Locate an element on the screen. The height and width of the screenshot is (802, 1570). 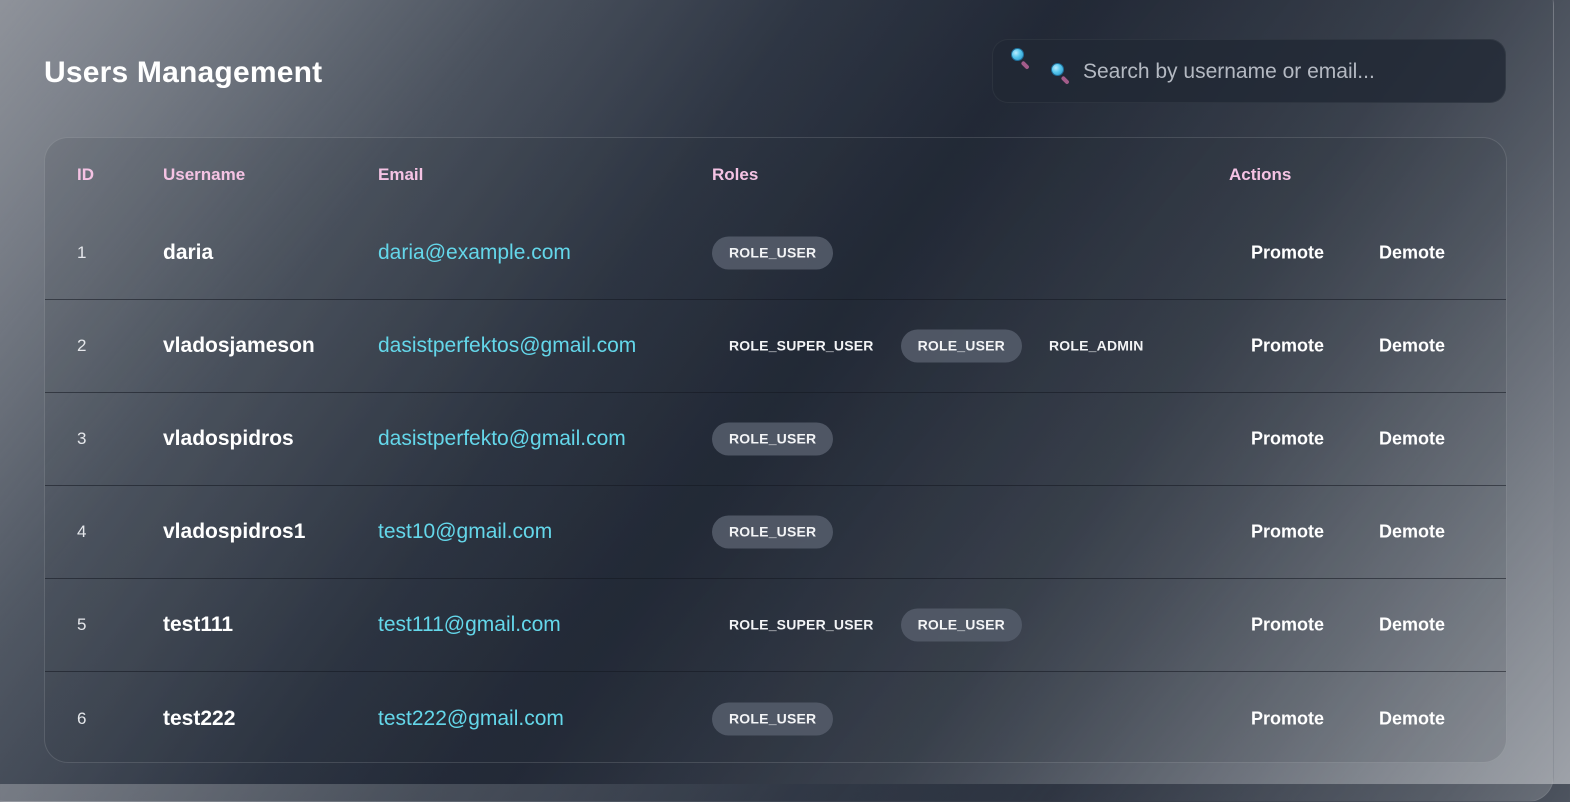
email-link: test111@gmail.com is located at coordinates (469, 625).